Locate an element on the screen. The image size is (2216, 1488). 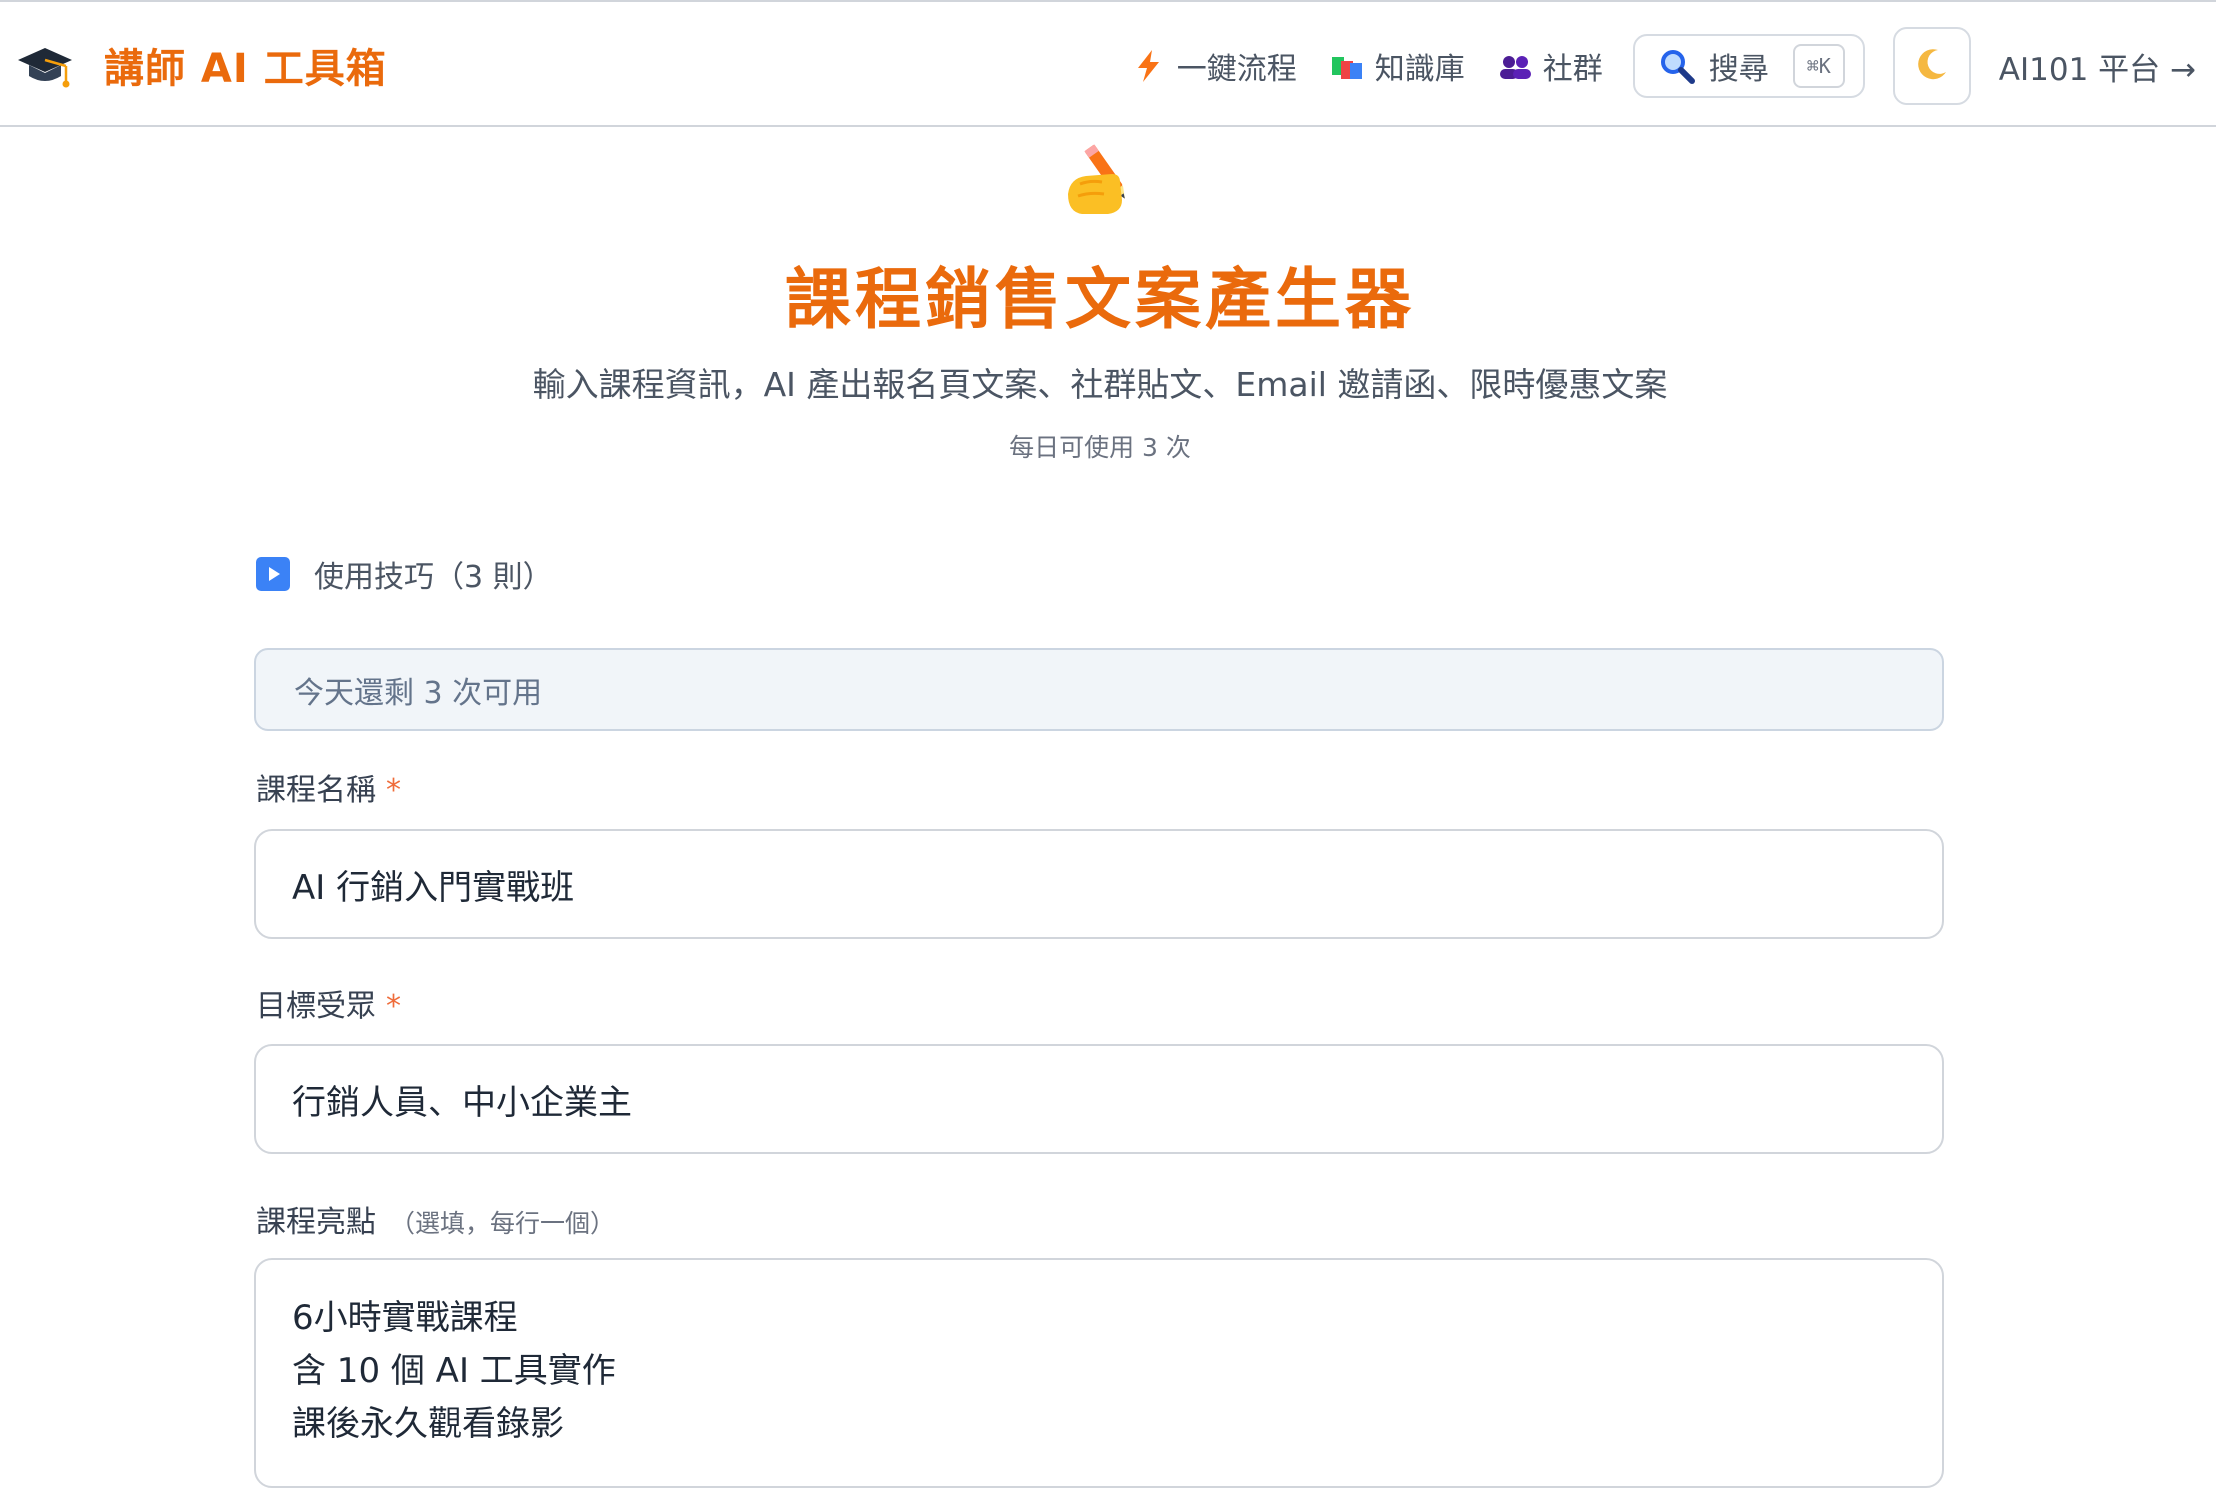
highlight-line: 含 10 個 AI 工具實作 is located at coordinates (454, 1371).